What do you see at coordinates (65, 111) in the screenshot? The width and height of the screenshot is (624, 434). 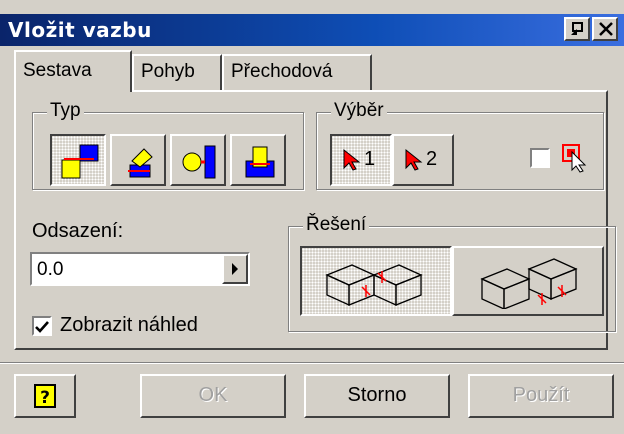 I see `type-group-label: Typ` at bounding box center [65, 111].